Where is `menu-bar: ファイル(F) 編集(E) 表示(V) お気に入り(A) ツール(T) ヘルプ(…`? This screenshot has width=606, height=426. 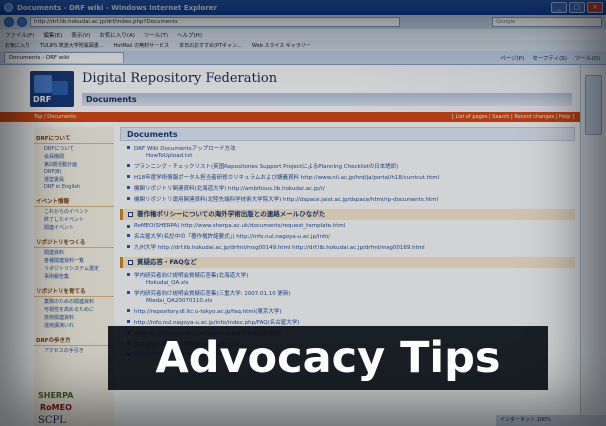
menu-bar: ファイル(F) 編集(E) 表示(V) お気に入り(A) ツール(T) ヘルプ(… is located at coordinates (303, 34).